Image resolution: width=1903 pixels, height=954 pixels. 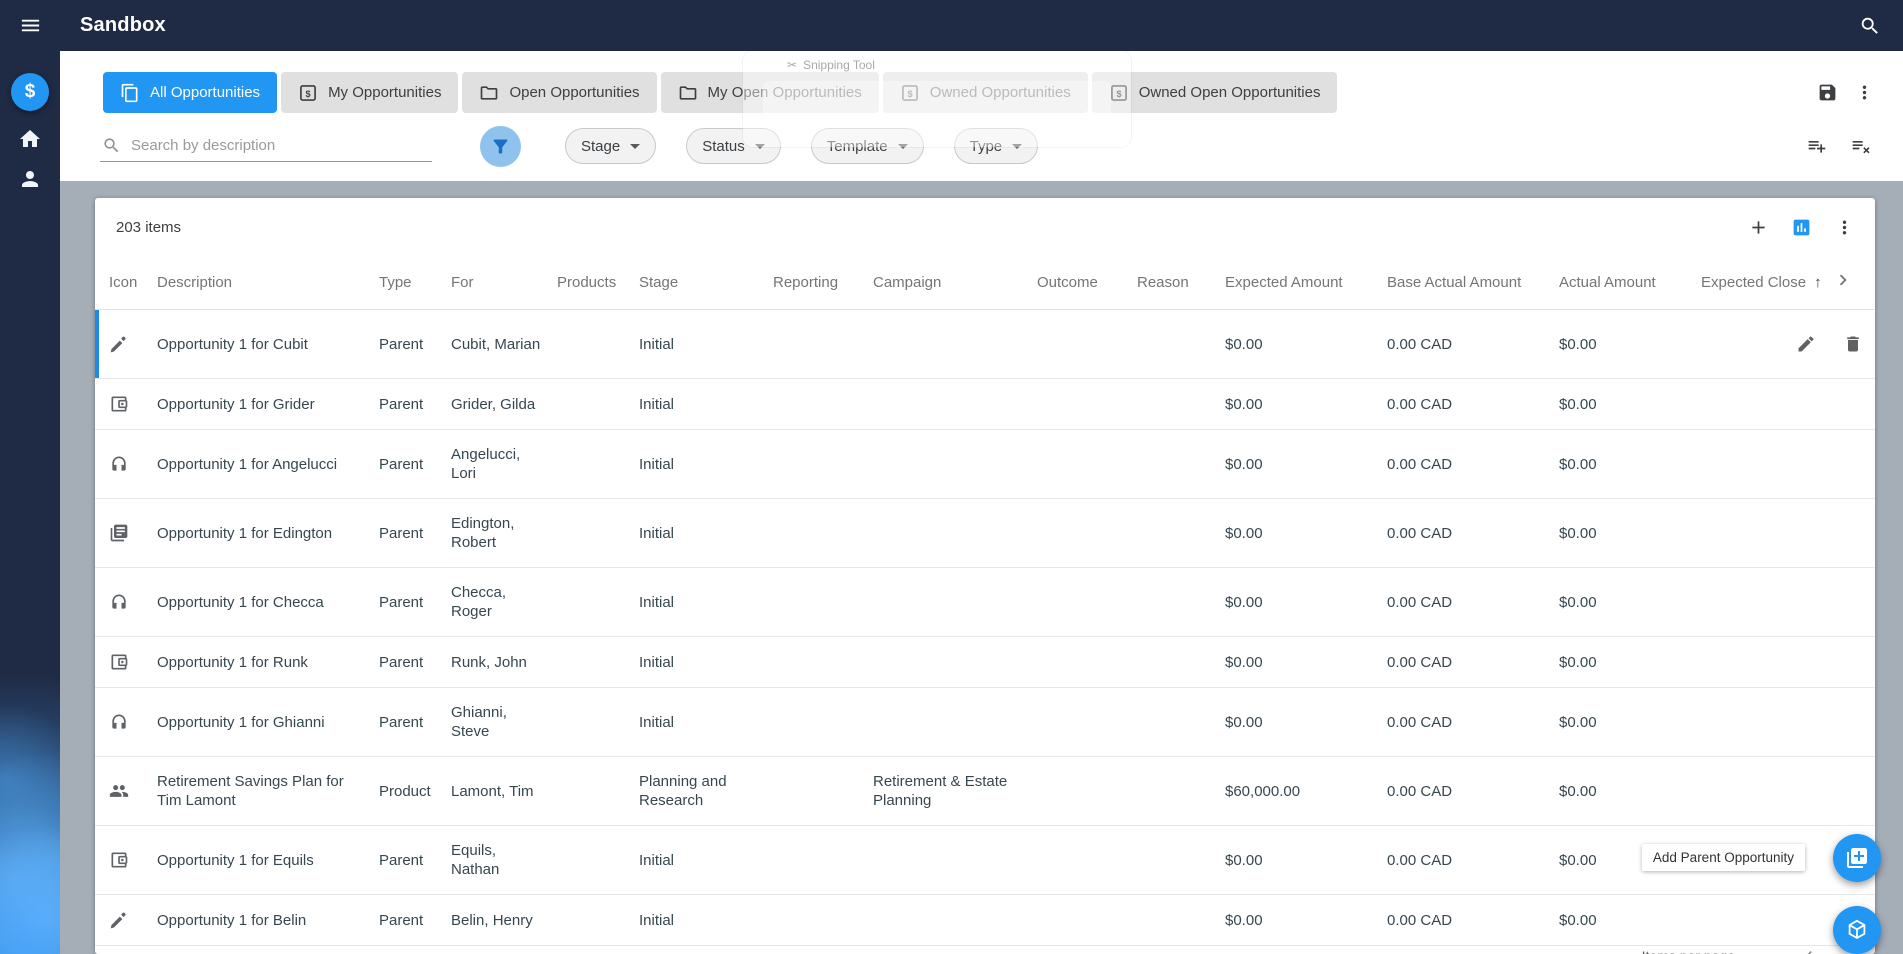 What do you see at coordinates (370, 92) in the screenshot?
I see `view-my-opportunities: $ My Opportunities` at bounding box center [370, 92].